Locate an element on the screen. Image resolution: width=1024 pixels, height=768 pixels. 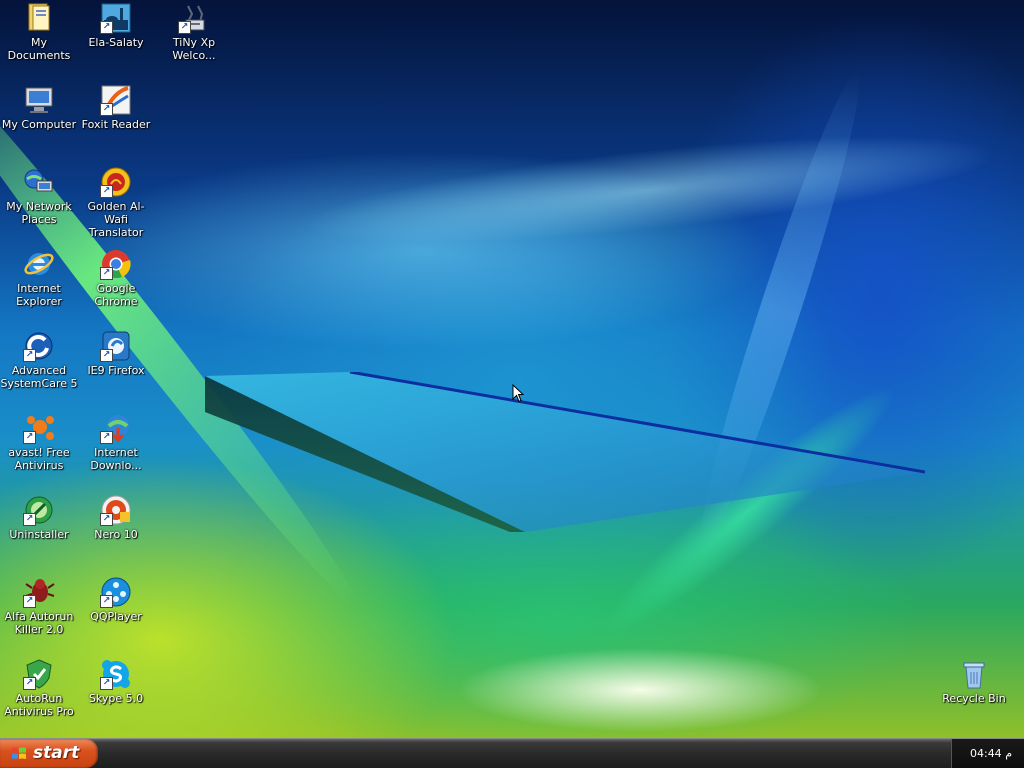
desktop-icon-autorun-antivirus: ↗ AutoRun Antivirus Pro is located at coordinates (39, 688).